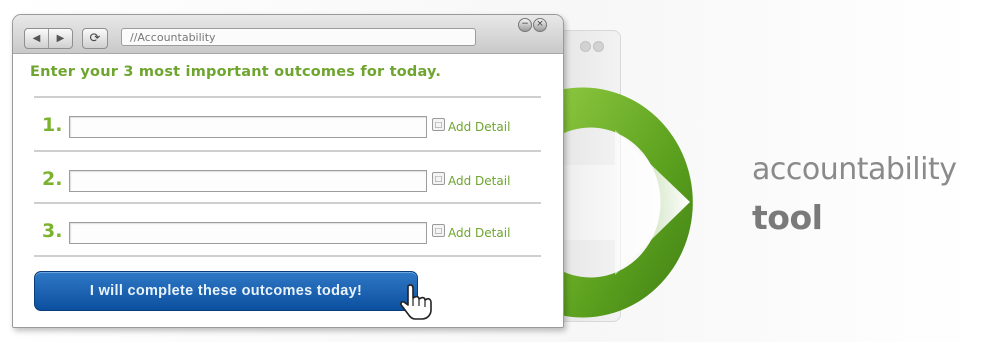  What do you see at coordinates (226, 291) in the screenshot?
I see `commit-outcomes-button: I will complete these outcomes today!` at bounding box center [226, 291].